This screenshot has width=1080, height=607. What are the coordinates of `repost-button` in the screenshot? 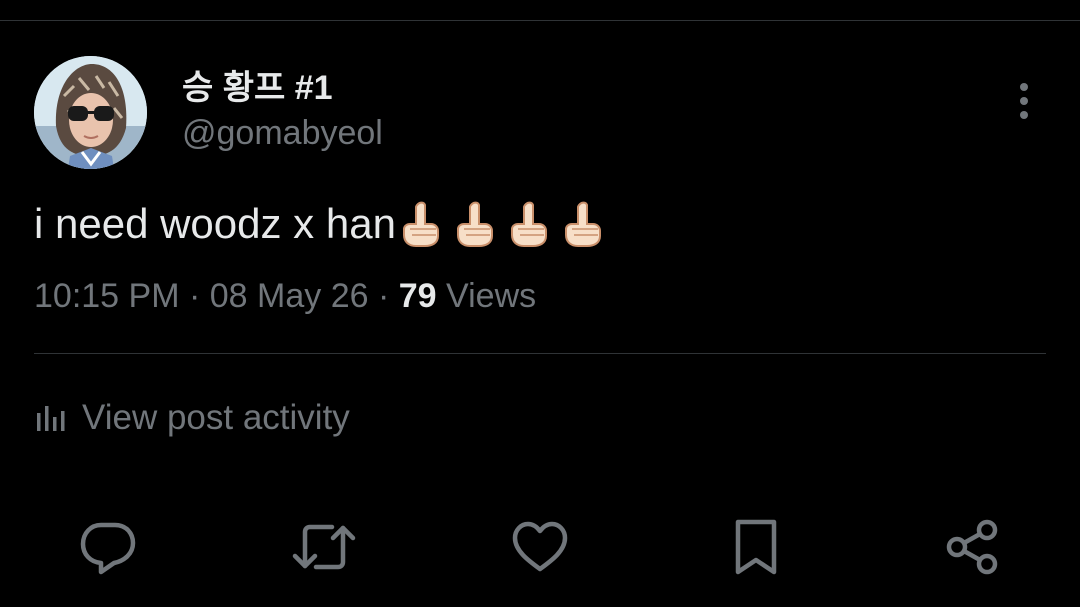 It's located at (324, 547).